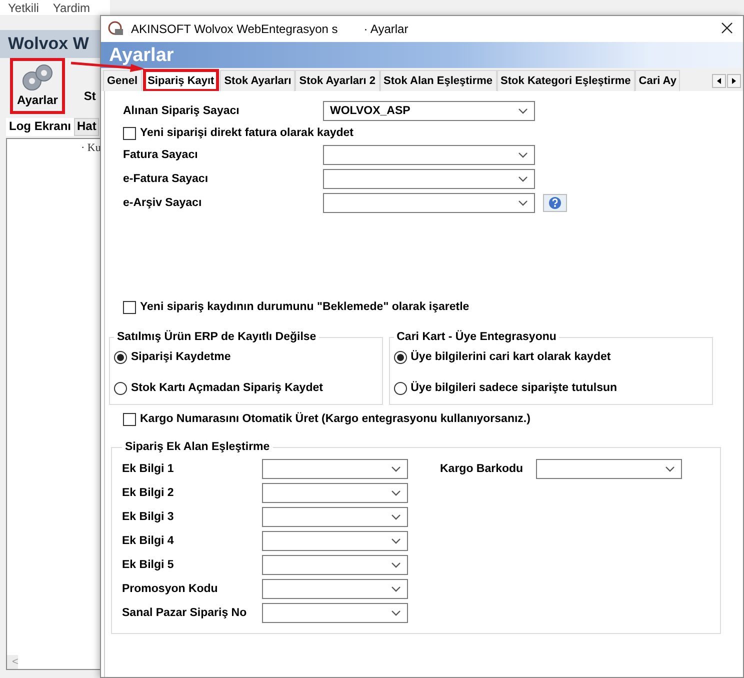 The image size is (744, 678). What do you see at coordinates (482, 469) in the screenshot?
I see `field-label: Kargo Barkodu` at bounding box center [482, 469].